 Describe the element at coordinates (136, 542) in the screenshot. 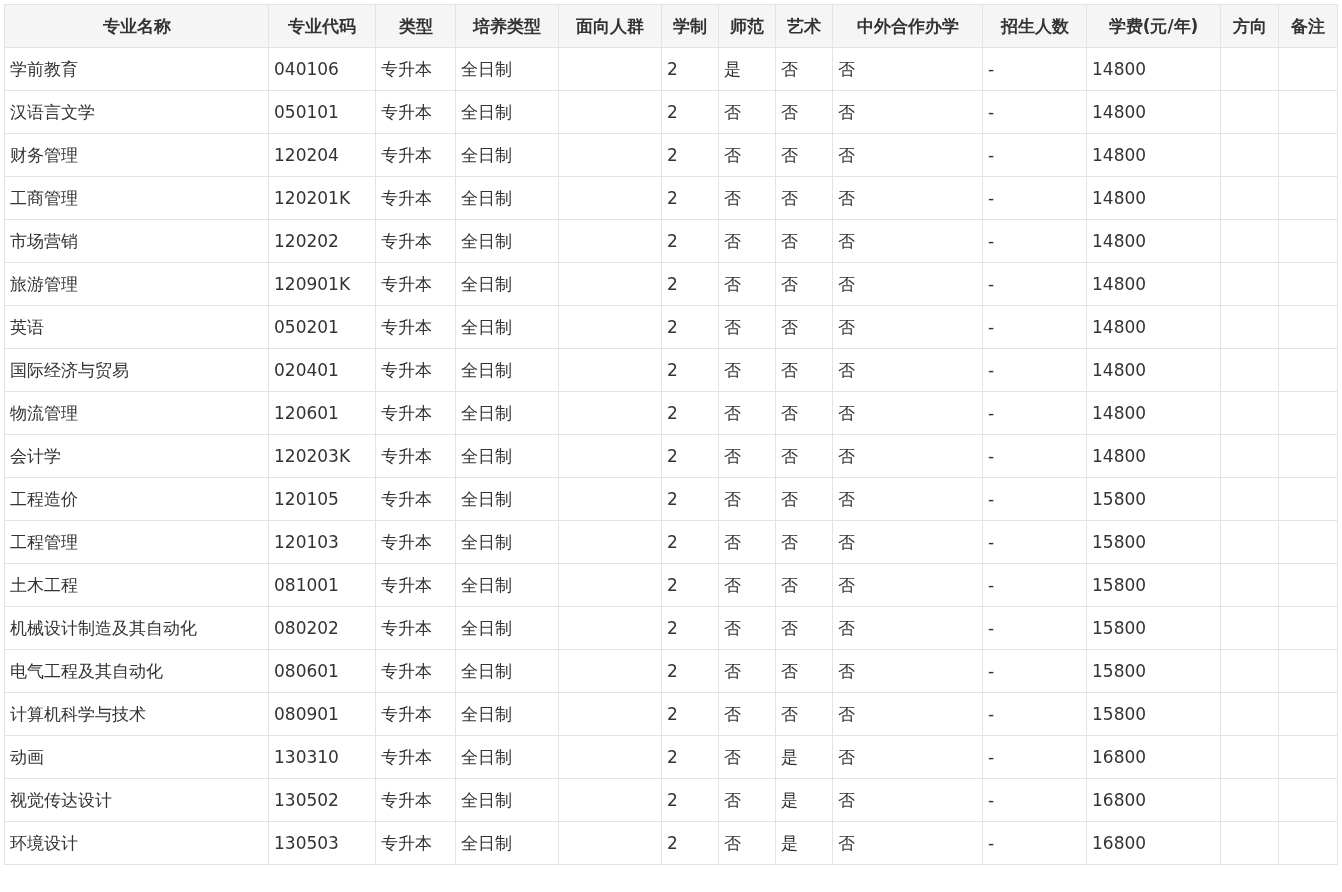

I see `table-cell: 工程管理` at that location.